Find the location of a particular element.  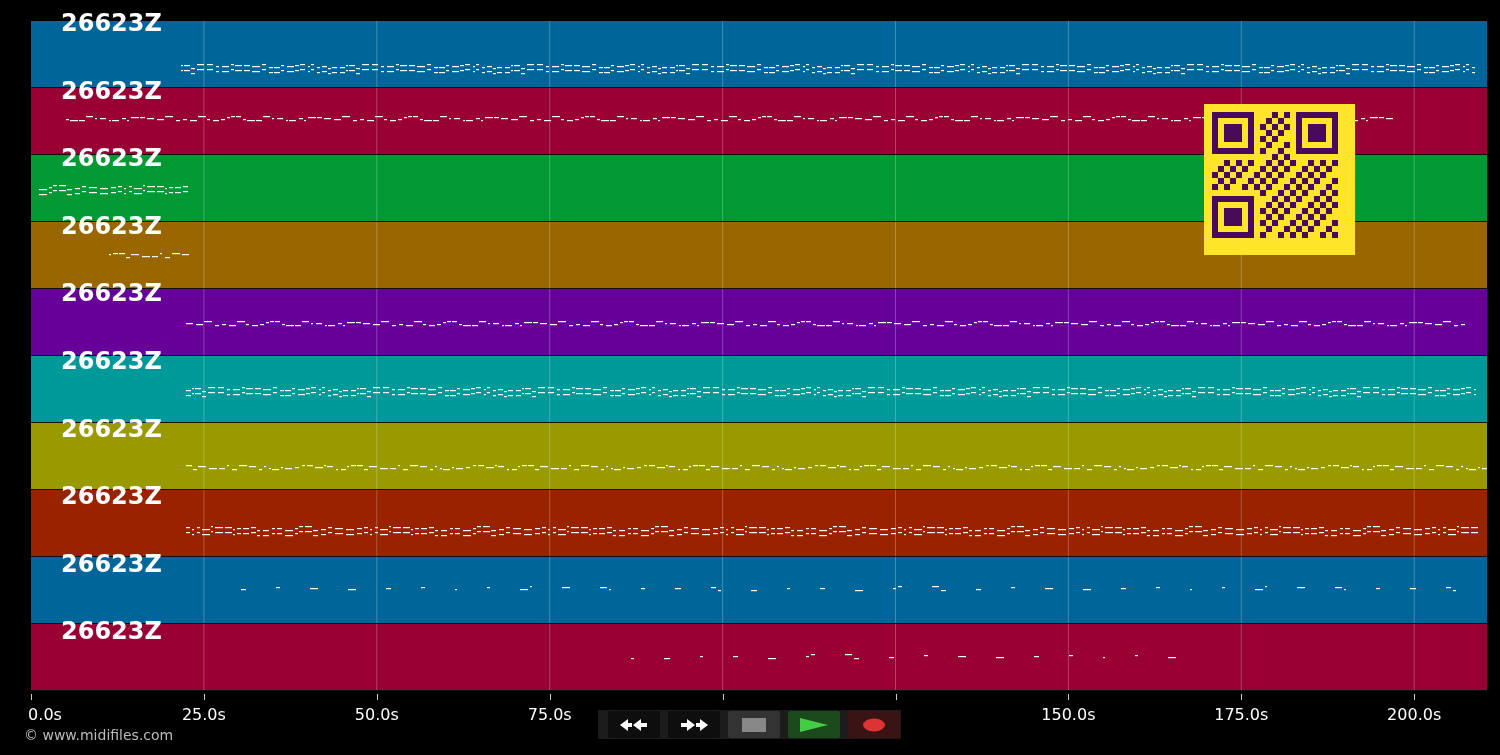

fast-forward-button is located at coordinates (694, 724).